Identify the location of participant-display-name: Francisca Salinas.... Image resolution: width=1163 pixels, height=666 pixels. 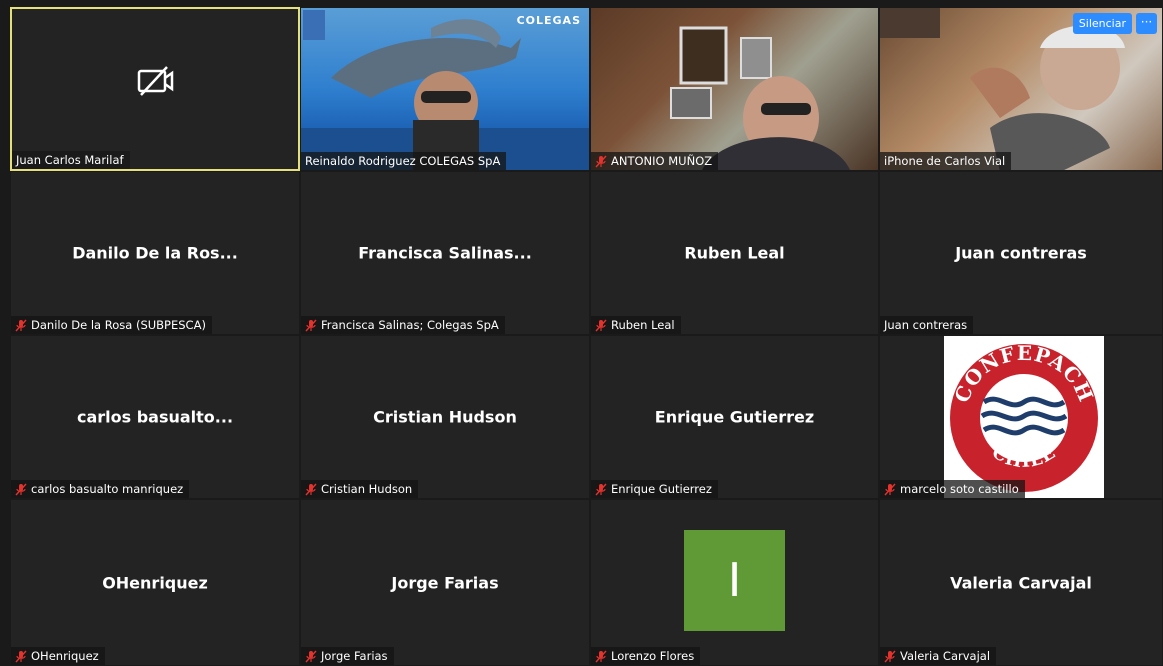
(445, 253).